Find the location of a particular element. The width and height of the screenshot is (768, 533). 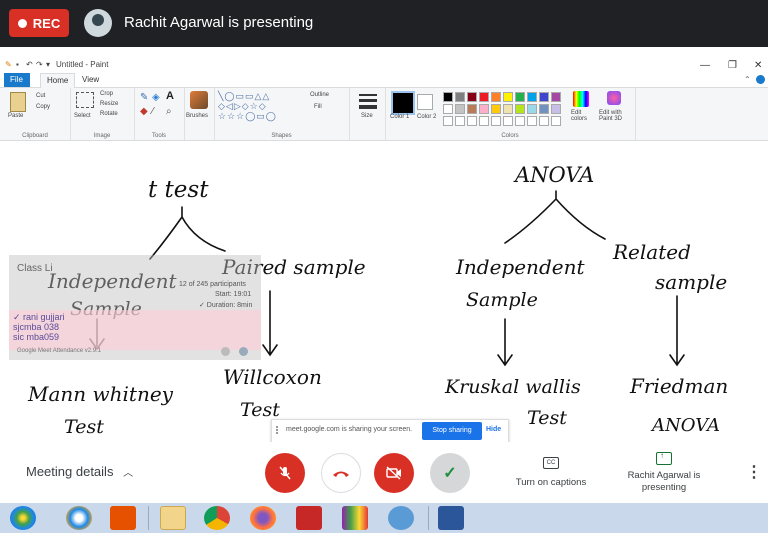

edit-colors-button: Edit colors is located at coordinates (582, 116).